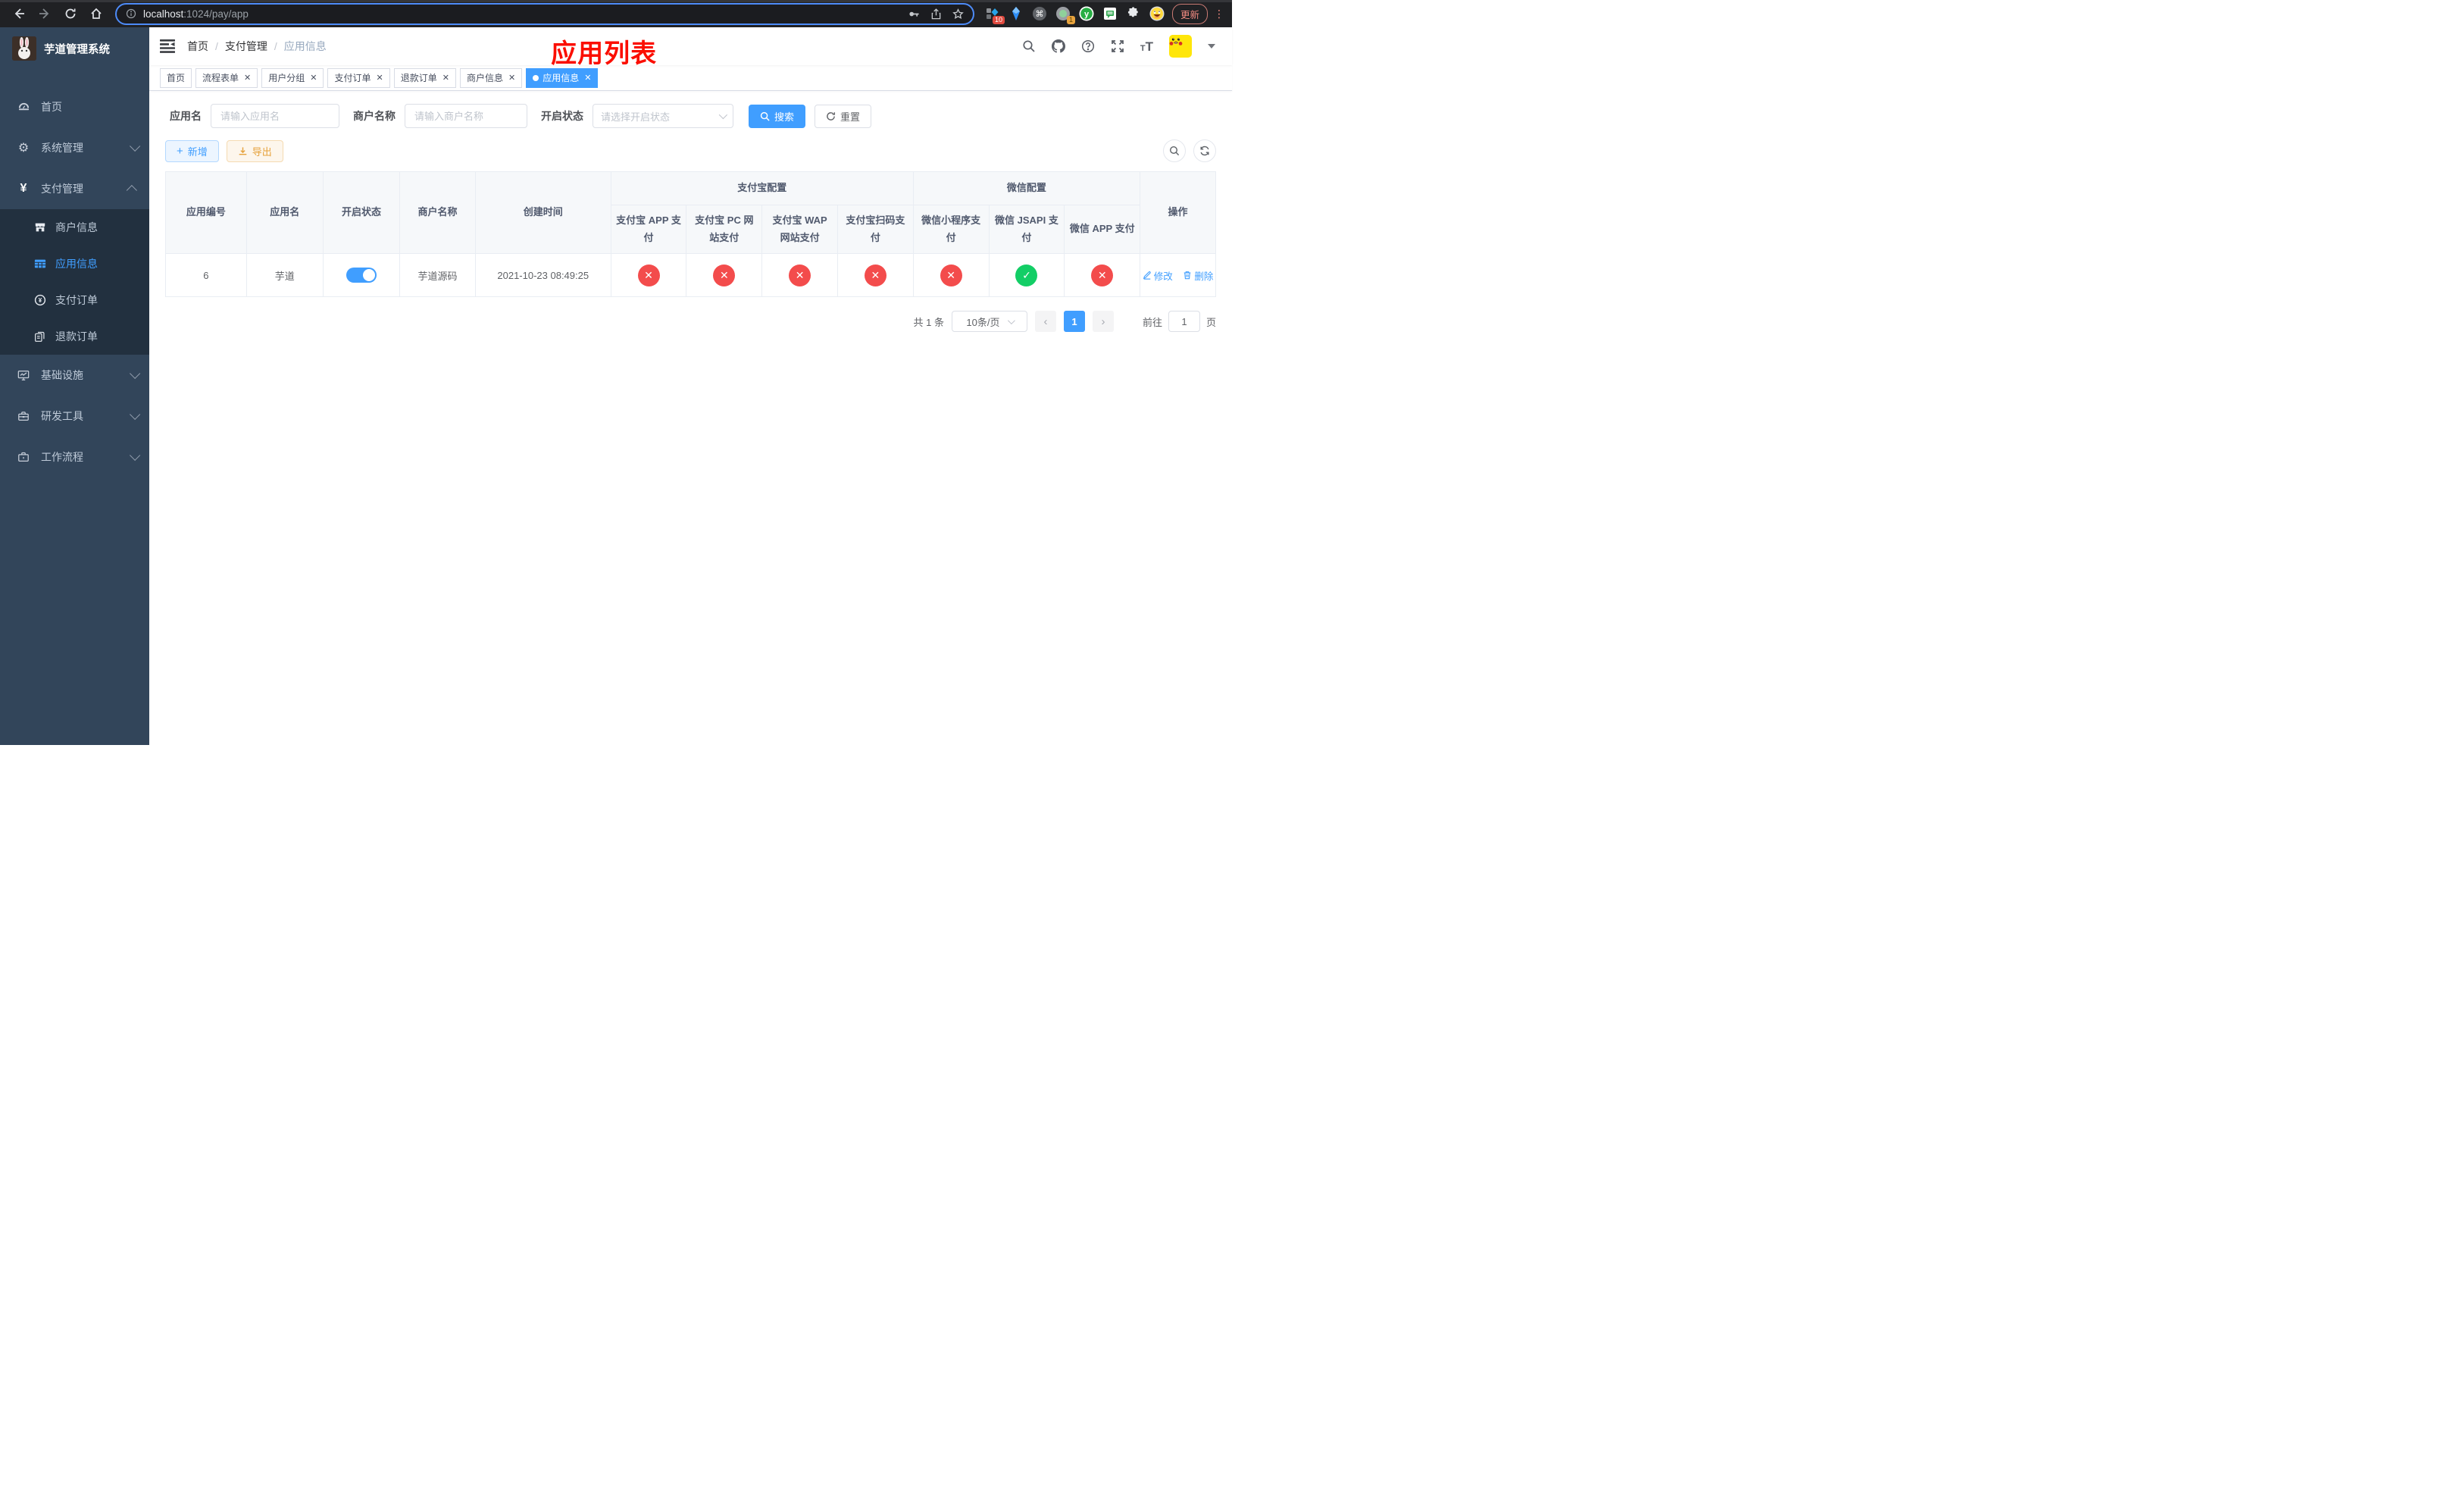 The width and height of the screenshot is (2464, 1490). Describe the element at coordinates (1158, 276) in the screenshot. I see `edit-link: 修改` at that location.